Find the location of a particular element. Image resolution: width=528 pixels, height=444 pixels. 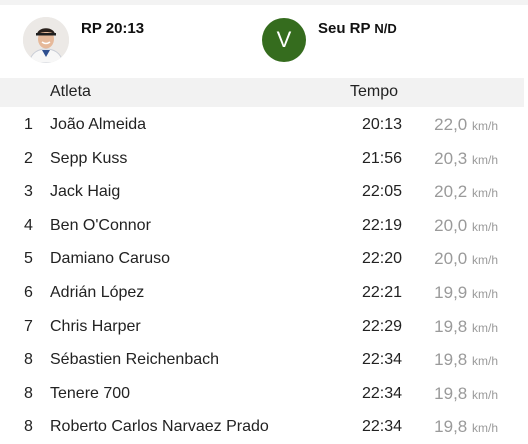

average-speed: 19,9 km/h is located at coordinates (466, 293).